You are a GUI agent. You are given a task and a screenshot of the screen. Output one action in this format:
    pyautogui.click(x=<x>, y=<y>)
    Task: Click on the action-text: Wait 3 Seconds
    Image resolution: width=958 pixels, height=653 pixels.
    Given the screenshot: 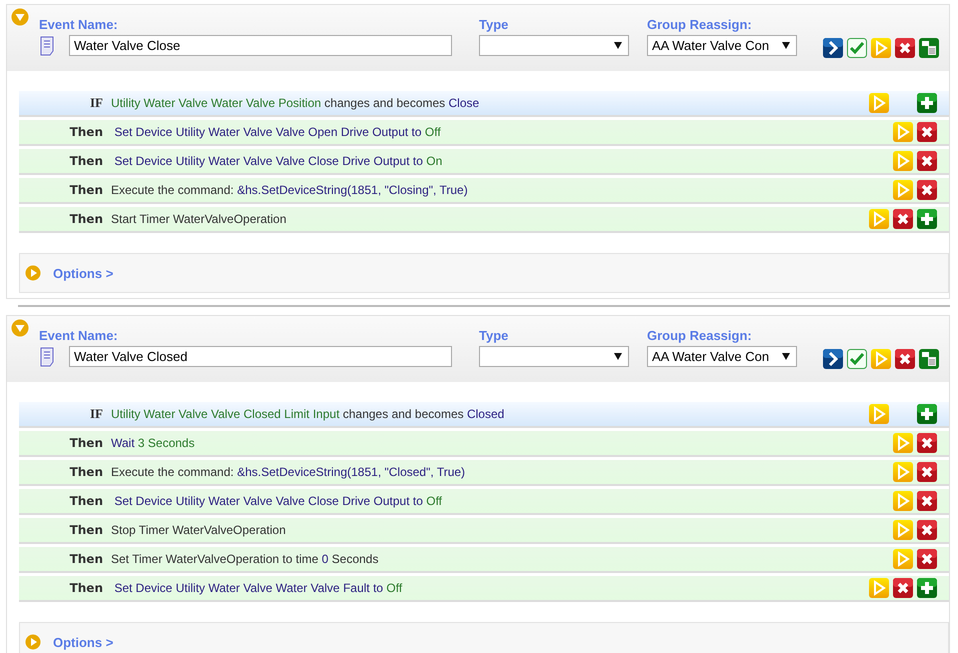 What is the action you would take?
    pyautogui.click(x=153, y=443)
    